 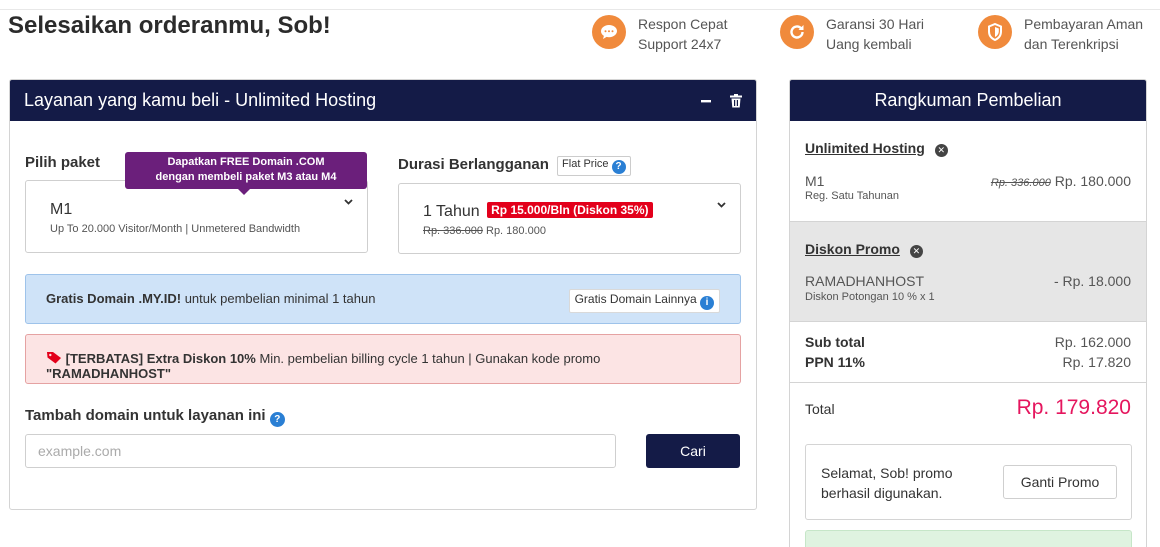 I want to click on success-notice, so click(x=968, y=538).